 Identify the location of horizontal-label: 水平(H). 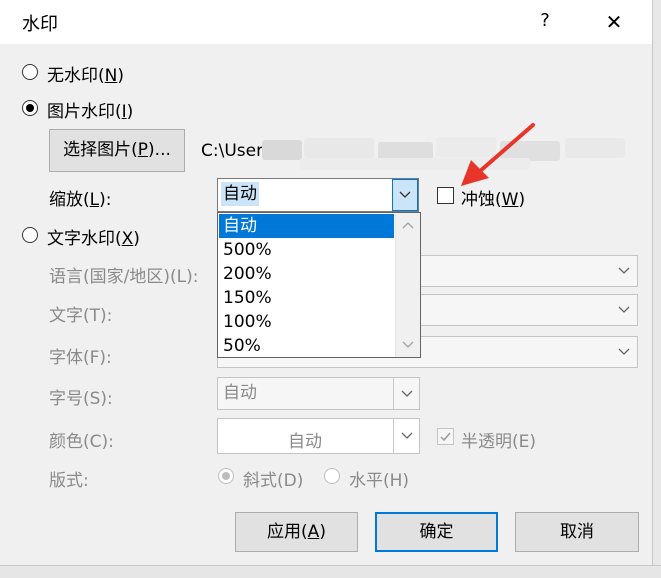
(379, 481).